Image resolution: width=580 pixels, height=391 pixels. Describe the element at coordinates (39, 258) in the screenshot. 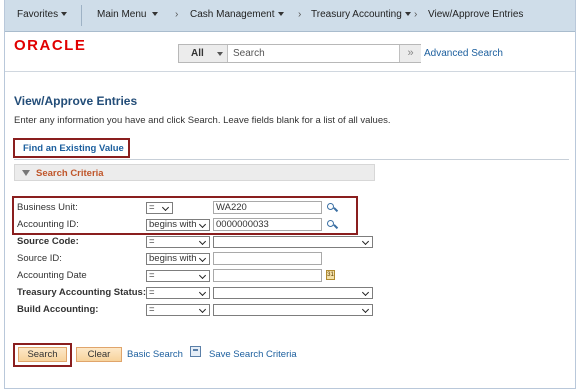

I see `source-id-label: Source ID:` at that location.